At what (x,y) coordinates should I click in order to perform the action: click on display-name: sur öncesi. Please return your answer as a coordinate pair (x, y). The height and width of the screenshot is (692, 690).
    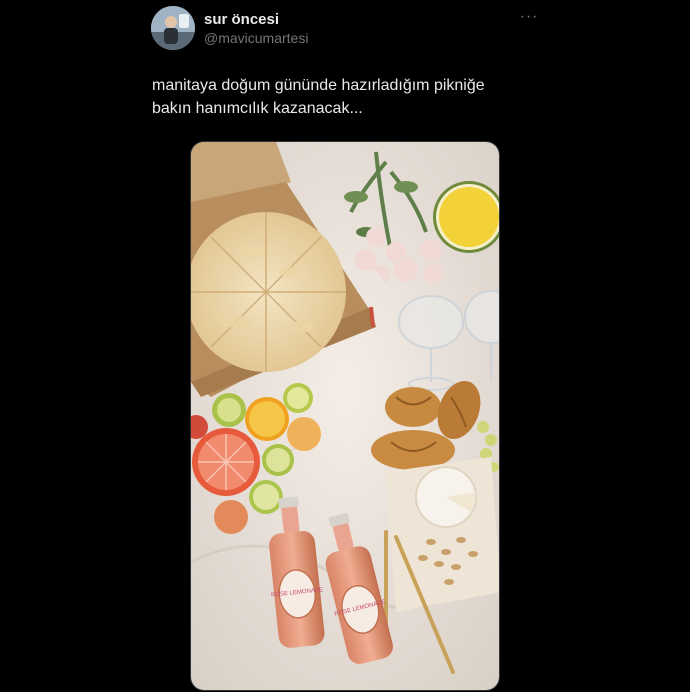
    Looking at the image, I should click on (241, 19).